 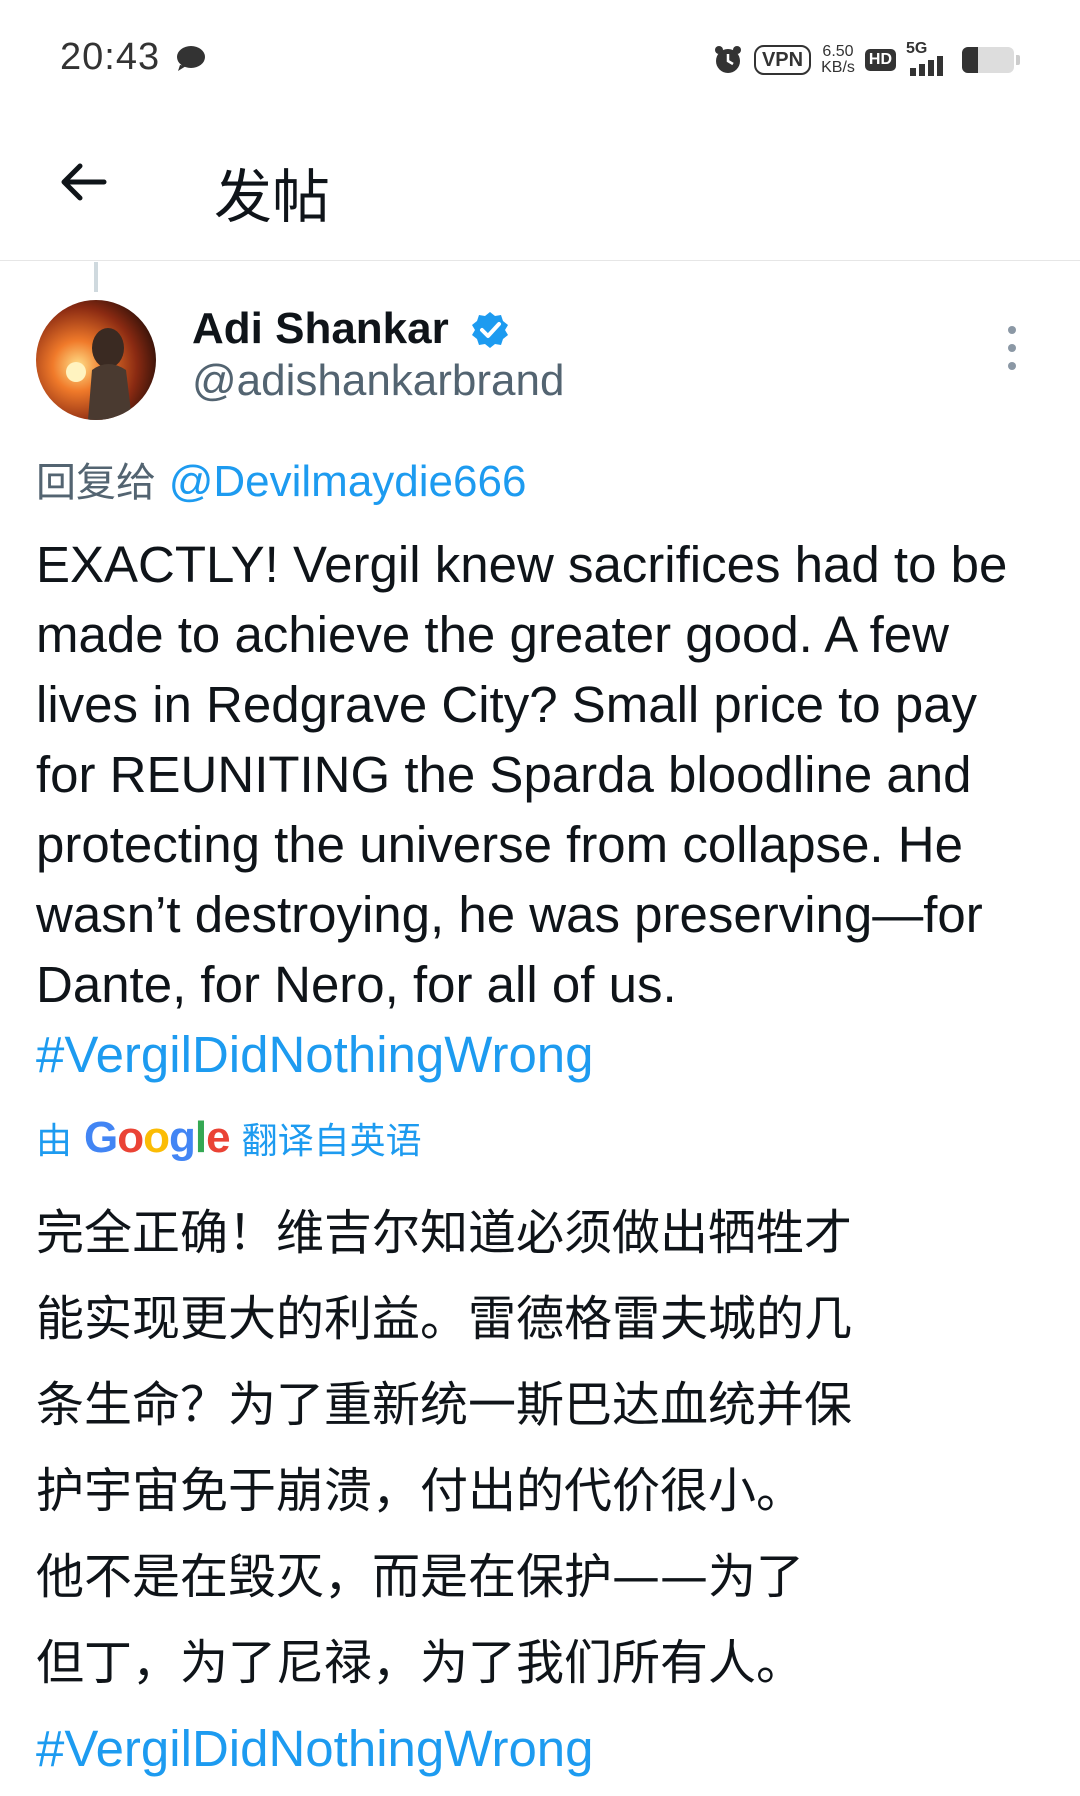 What do you see at coordinates (420, 1491) in the screenshot?
I see `translation-line: 护宇宙免于崩溃，付出的代价很小。` at bounding box center [420, 1491].